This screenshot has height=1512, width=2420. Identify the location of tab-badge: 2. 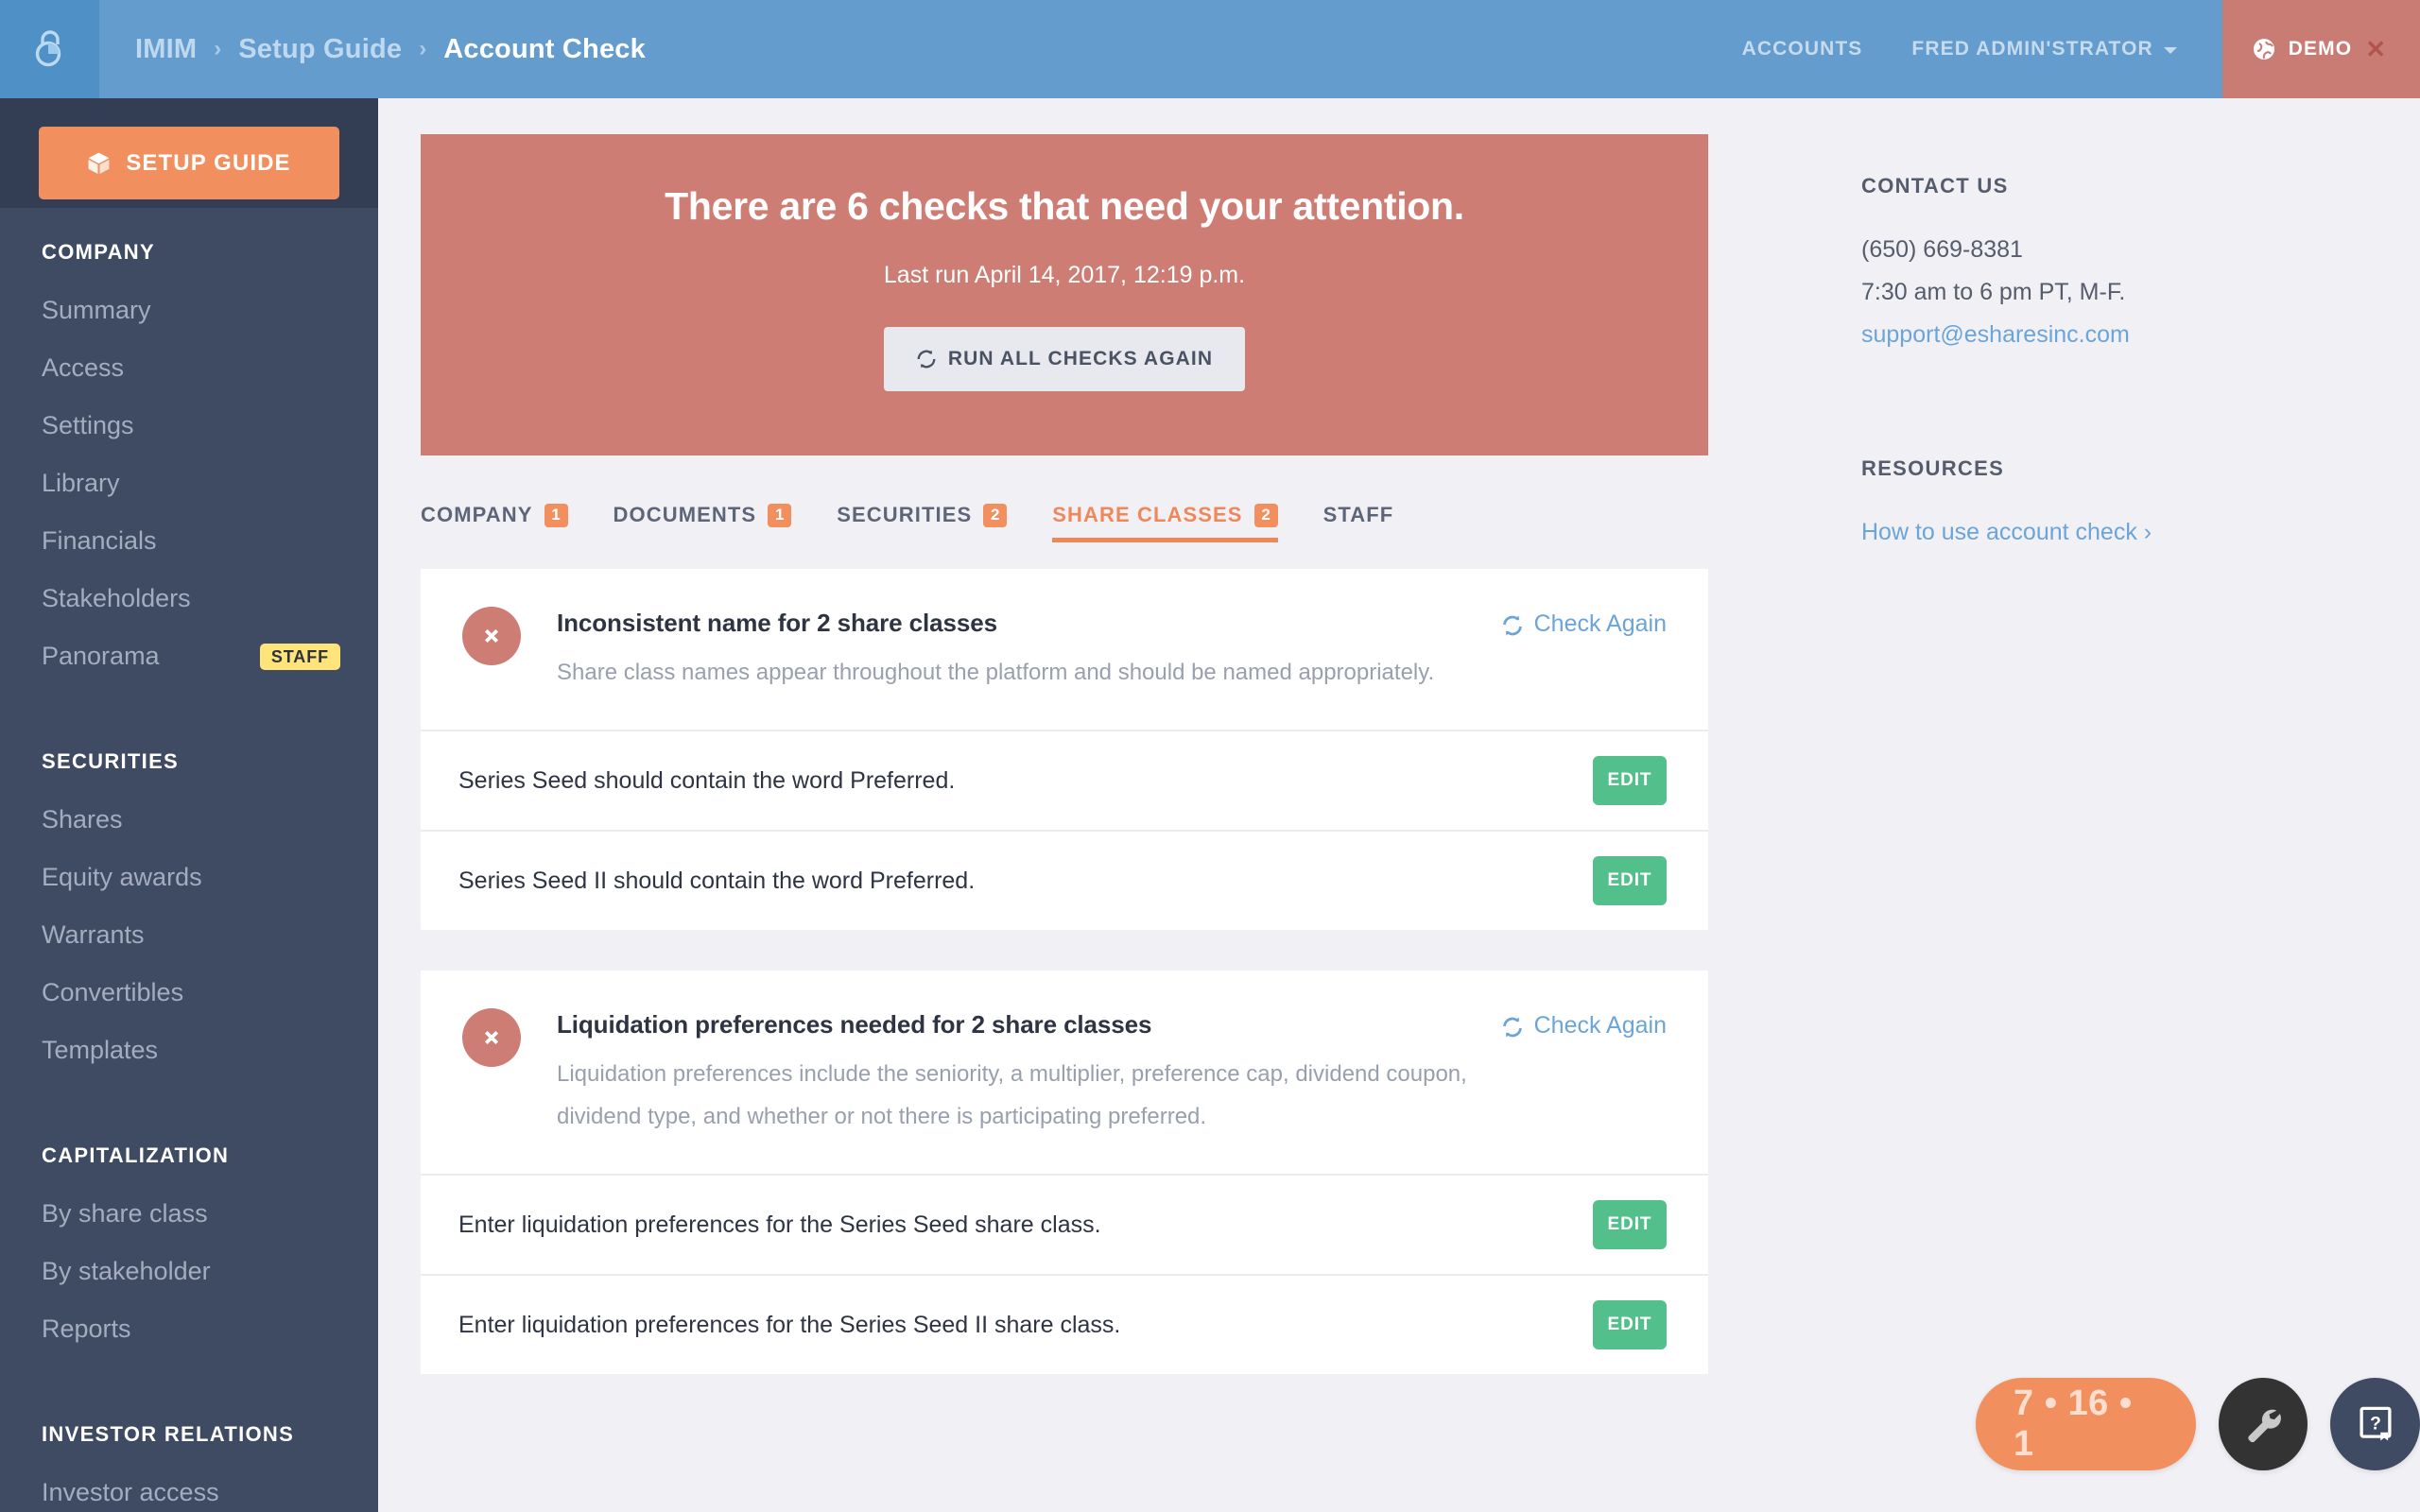
(995, 515).